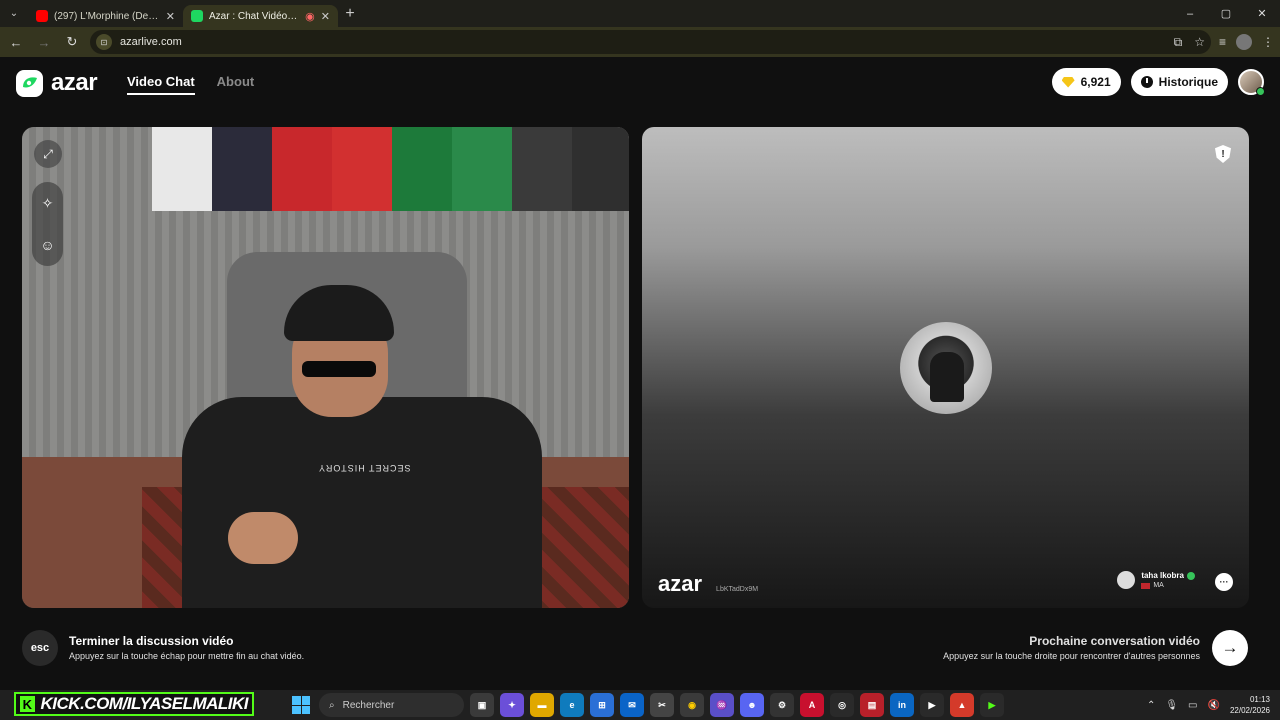  Describe the element at coordinates (332, 705) in the screenshot. I see `search-icon: ⌕` at that location.